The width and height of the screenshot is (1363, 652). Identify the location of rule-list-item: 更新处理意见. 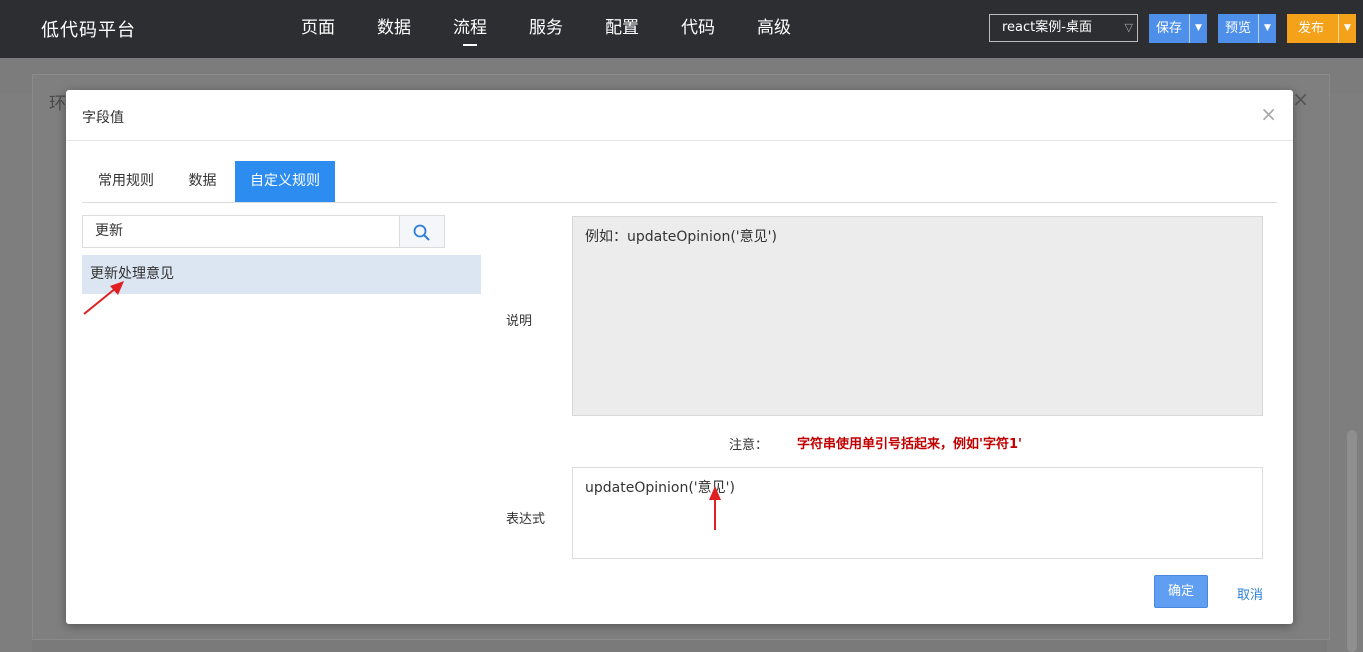
(281, 274).